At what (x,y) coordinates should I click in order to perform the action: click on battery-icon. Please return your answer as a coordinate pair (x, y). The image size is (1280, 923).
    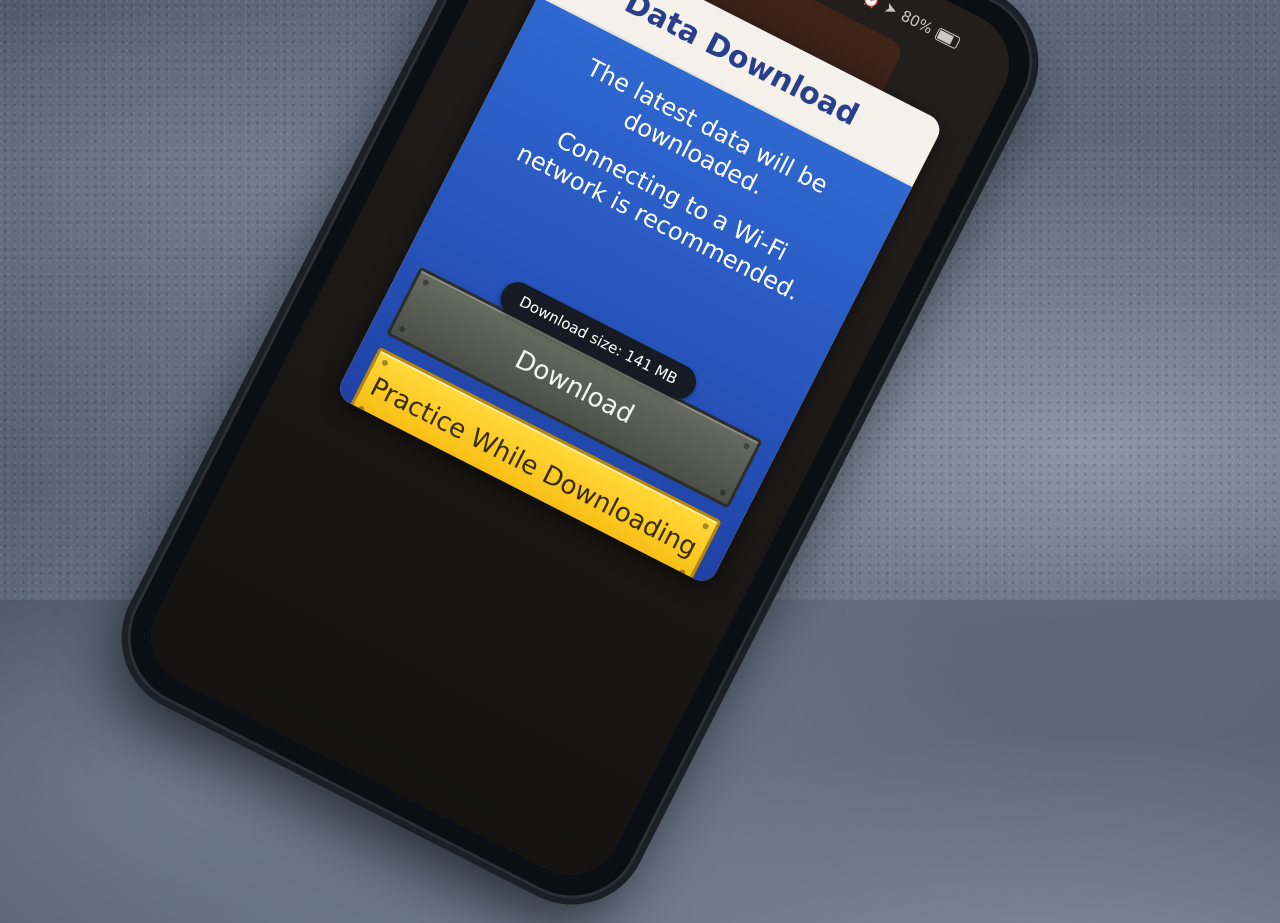
    Looking at the image, I should click on (948, 38).